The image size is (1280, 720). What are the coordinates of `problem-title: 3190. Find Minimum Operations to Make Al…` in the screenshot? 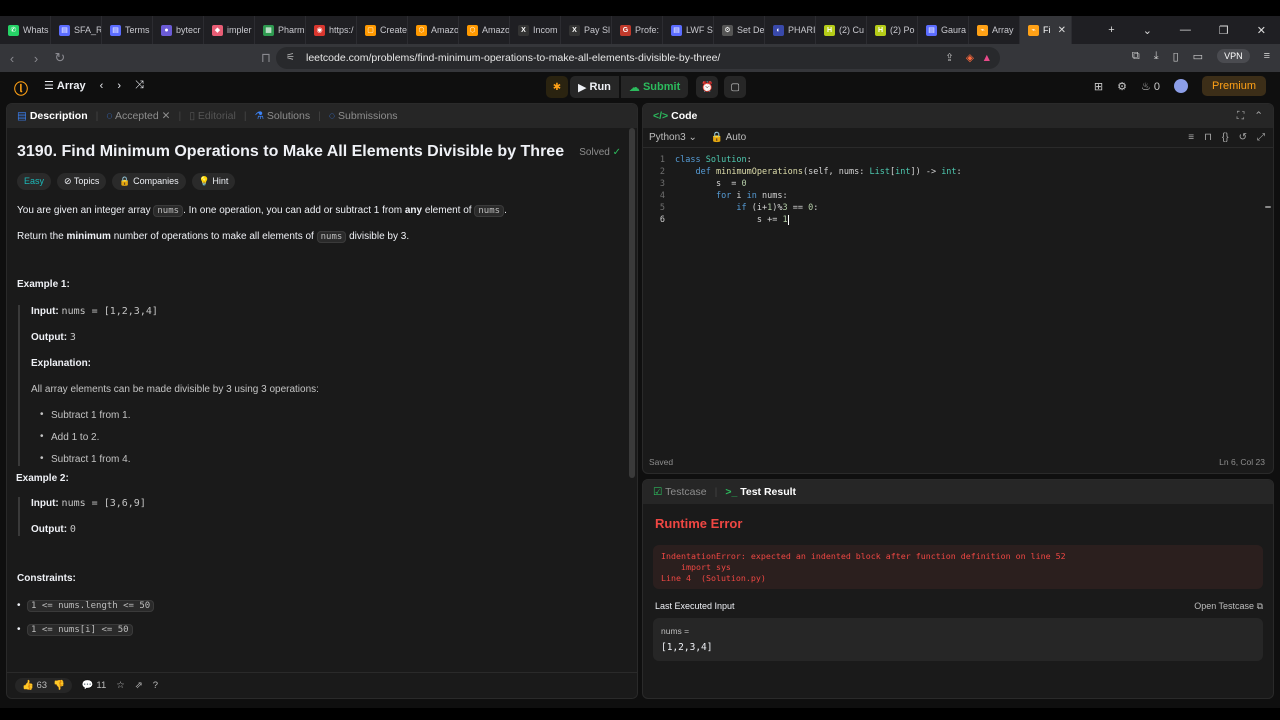 It's located at (290, 152).